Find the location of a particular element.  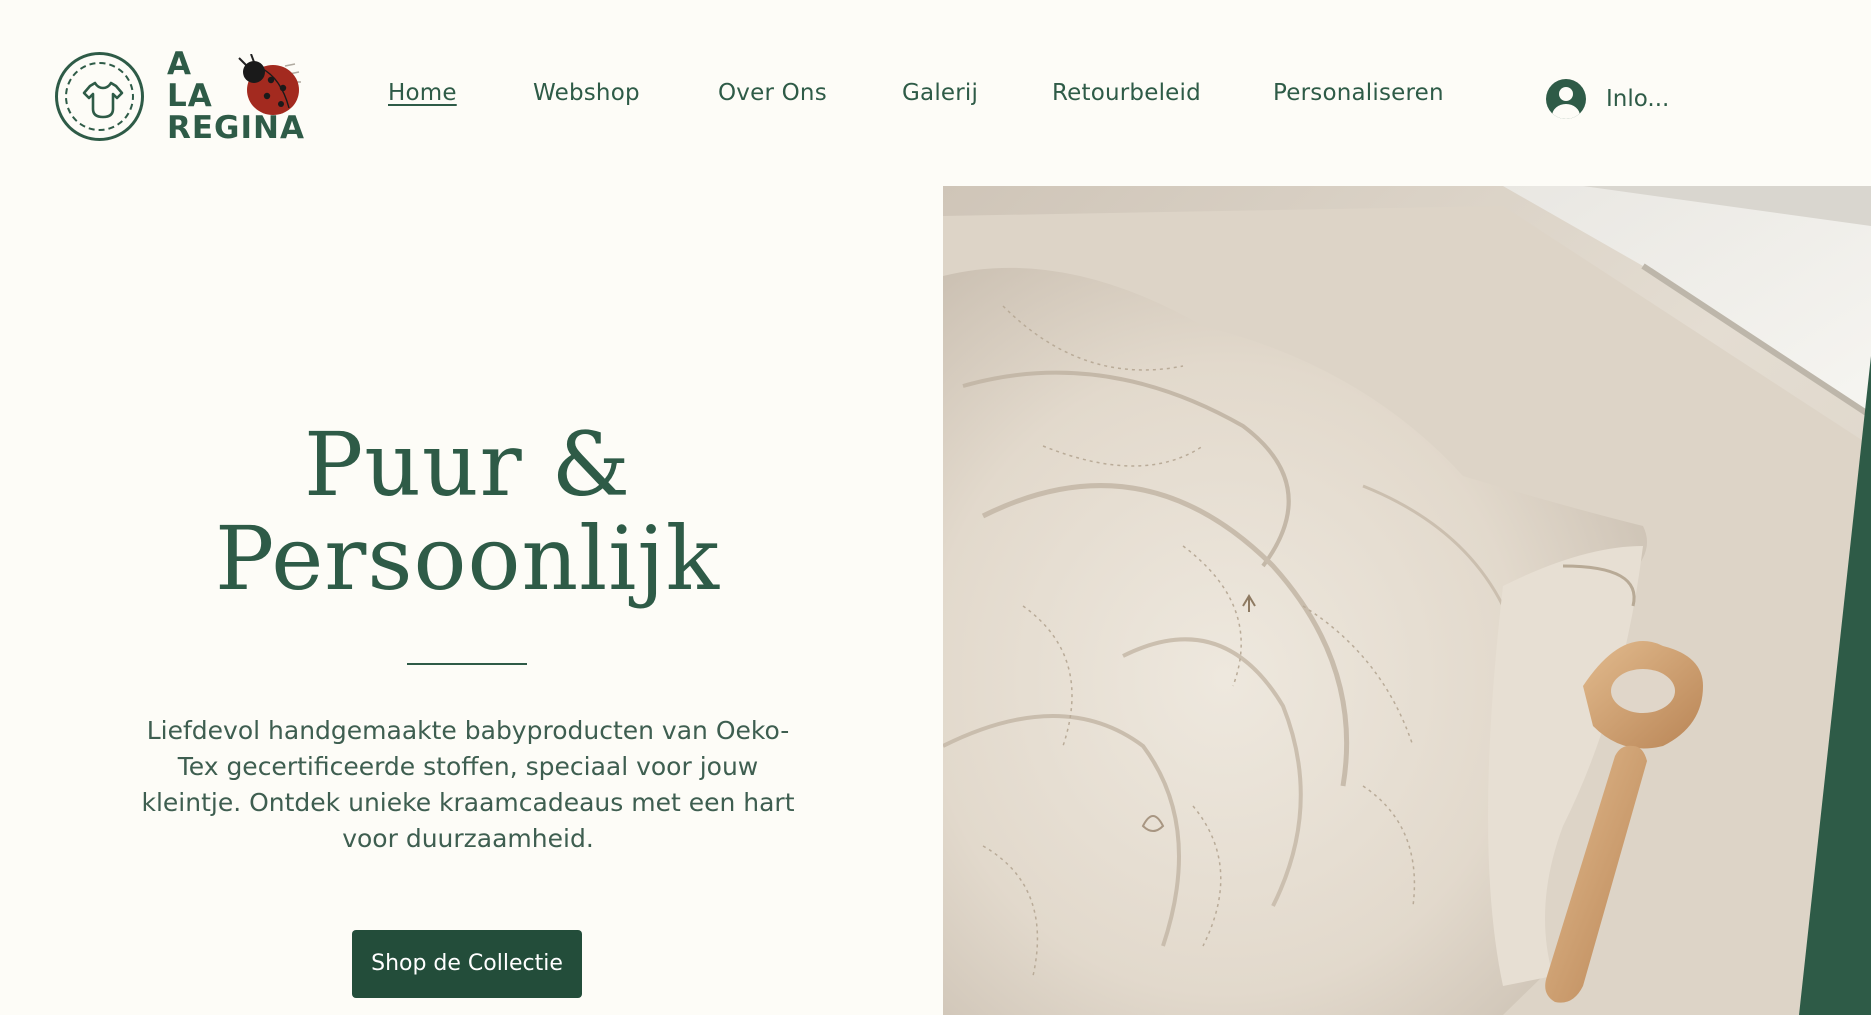

nav-item-over-ons: Over Ons is located at coordinates (772, 93).